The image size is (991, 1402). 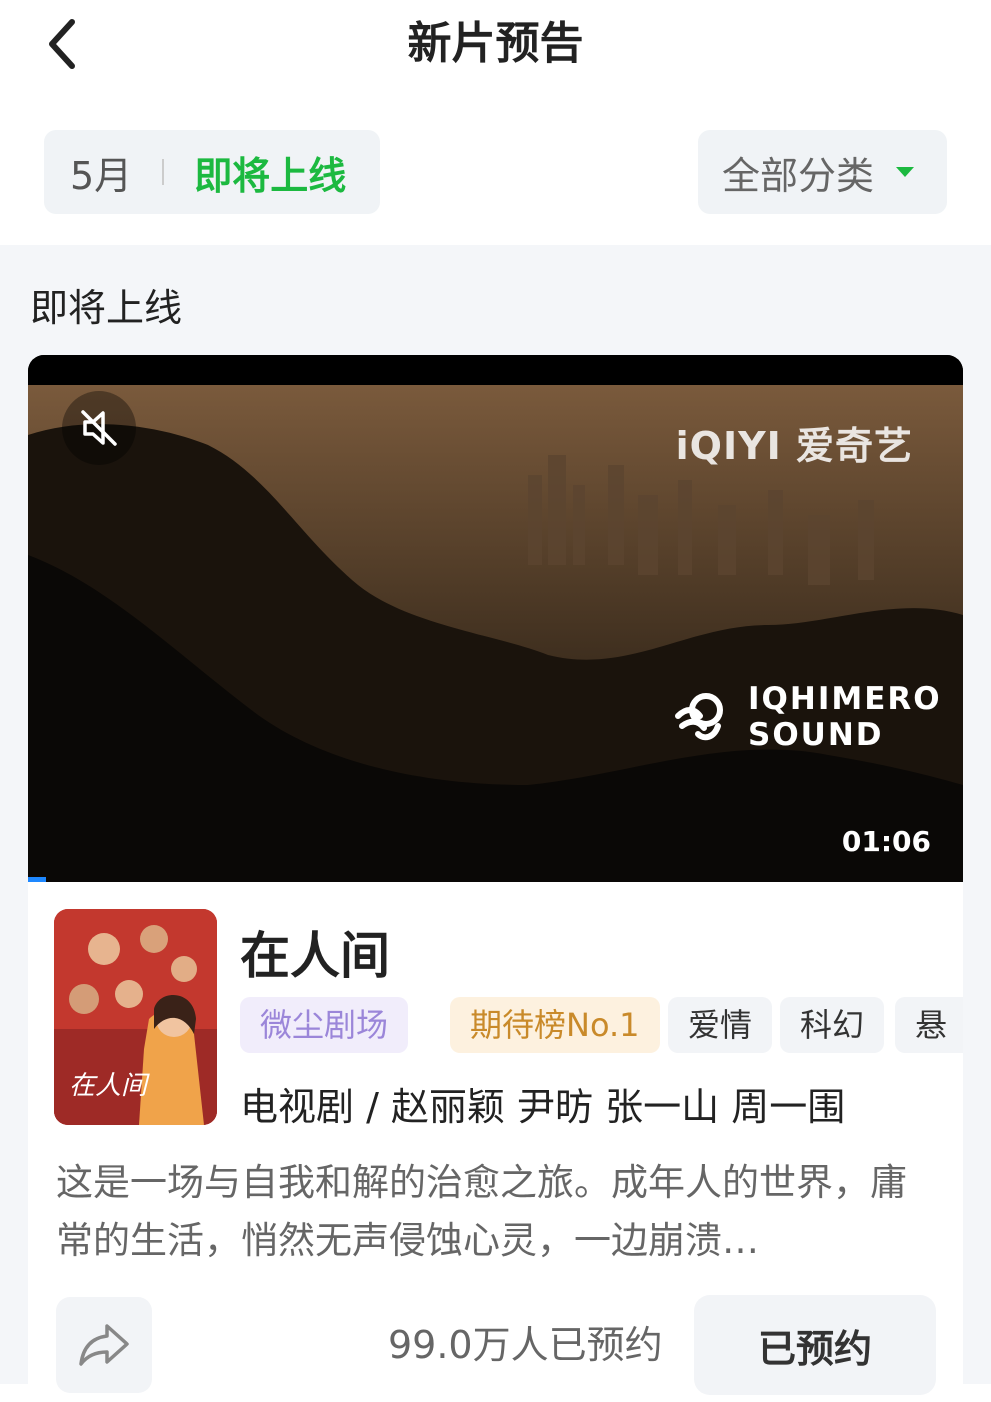 I want to click on tag-ranking: 期待榜No.1, so click(x=555, y=1025).